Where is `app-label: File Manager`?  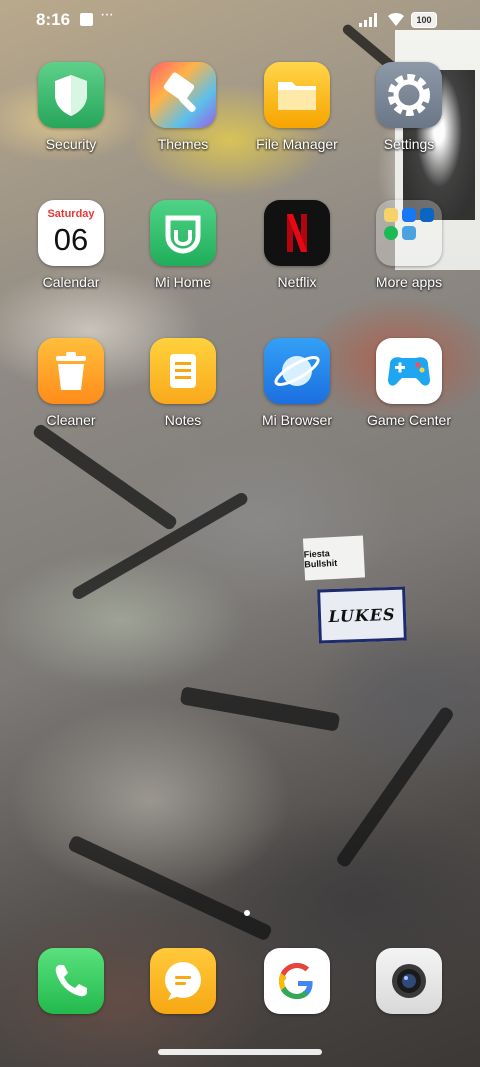
app-label: File Manager is located at coordinates (297, 144).